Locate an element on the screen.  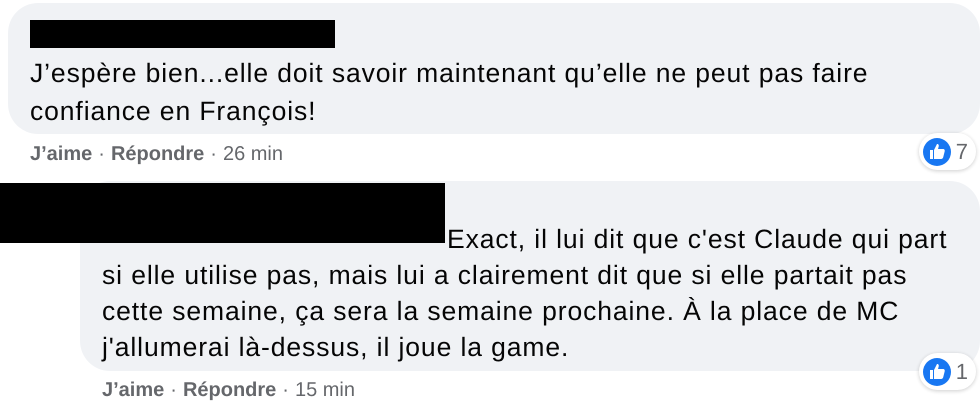
reaction-count: 7 is located at coordinates (947, 151).